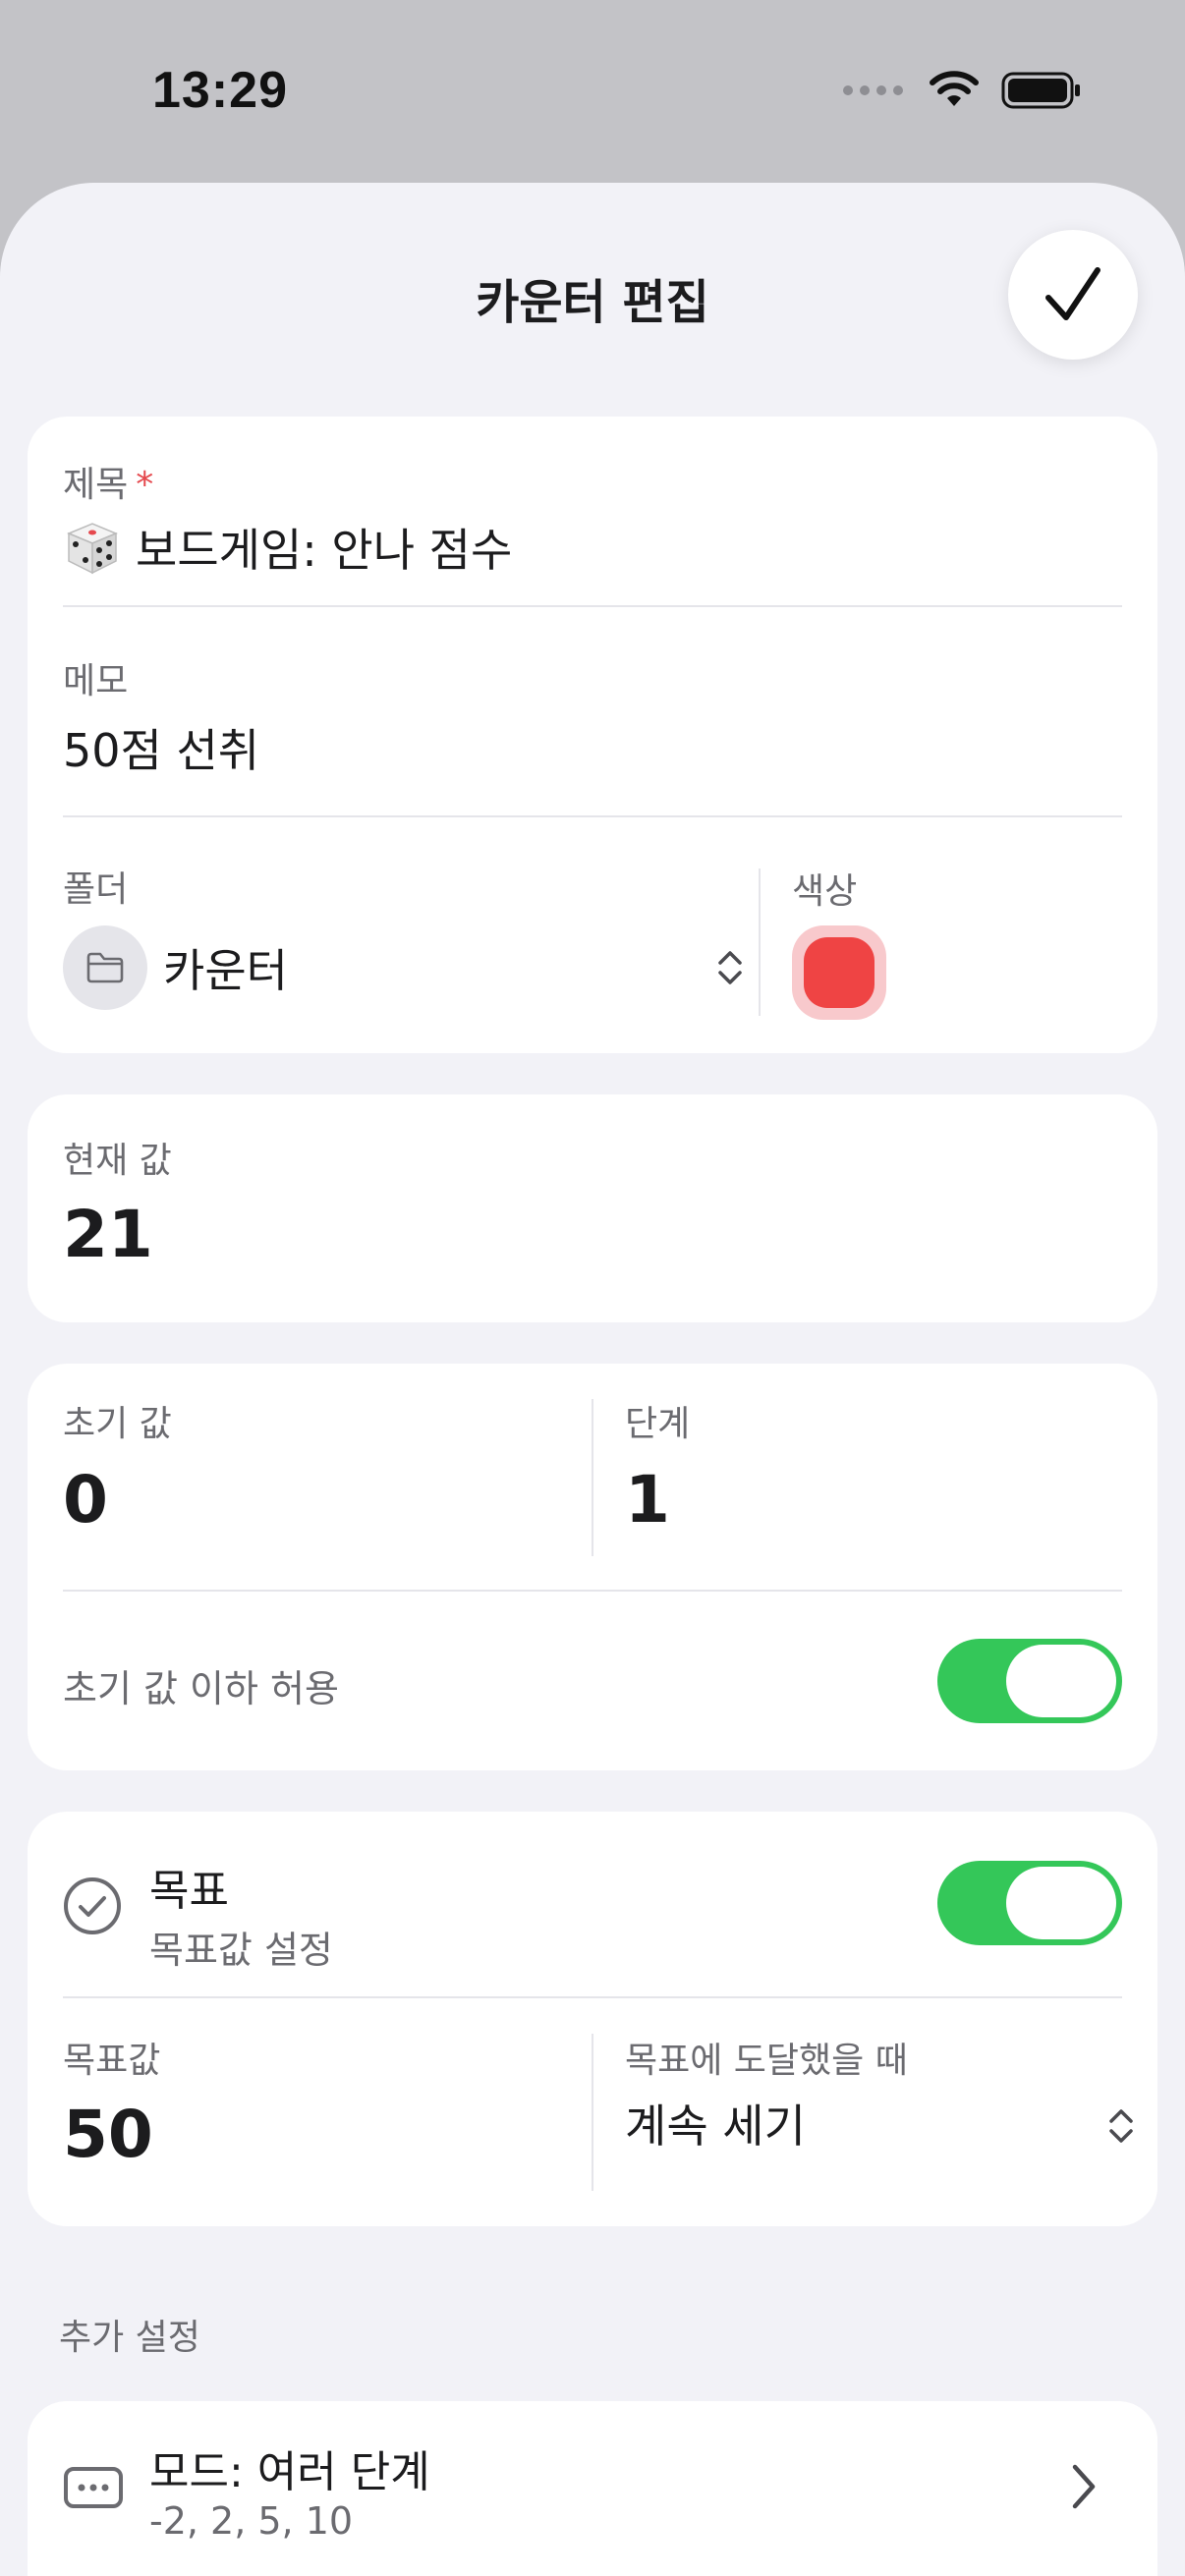 The image size is (1185, 2576). I want to click on initial-value-input: 0, so click(85, 1500).